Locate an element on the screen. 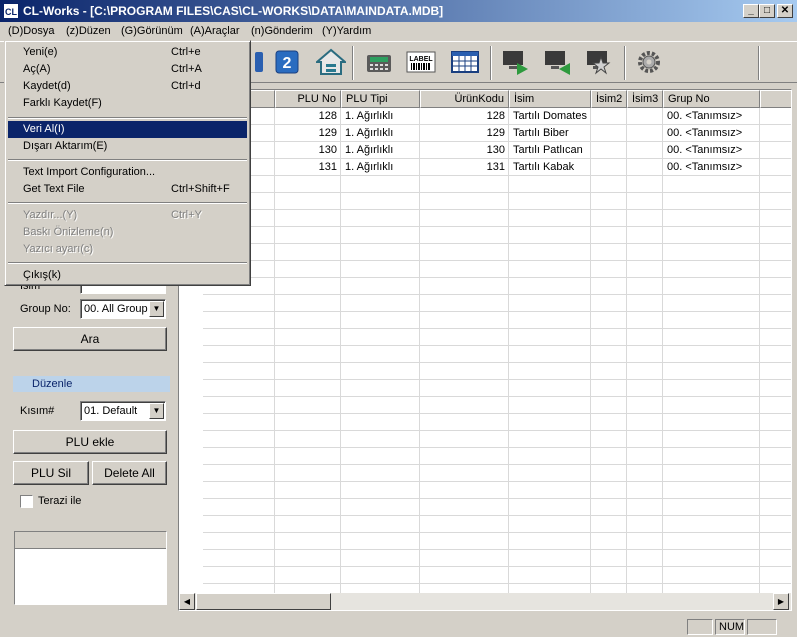 Image resolution: width=797 pixels, height=637 pixels. group-select: 00. All Group ▼ is located at coordinates (123, 309).